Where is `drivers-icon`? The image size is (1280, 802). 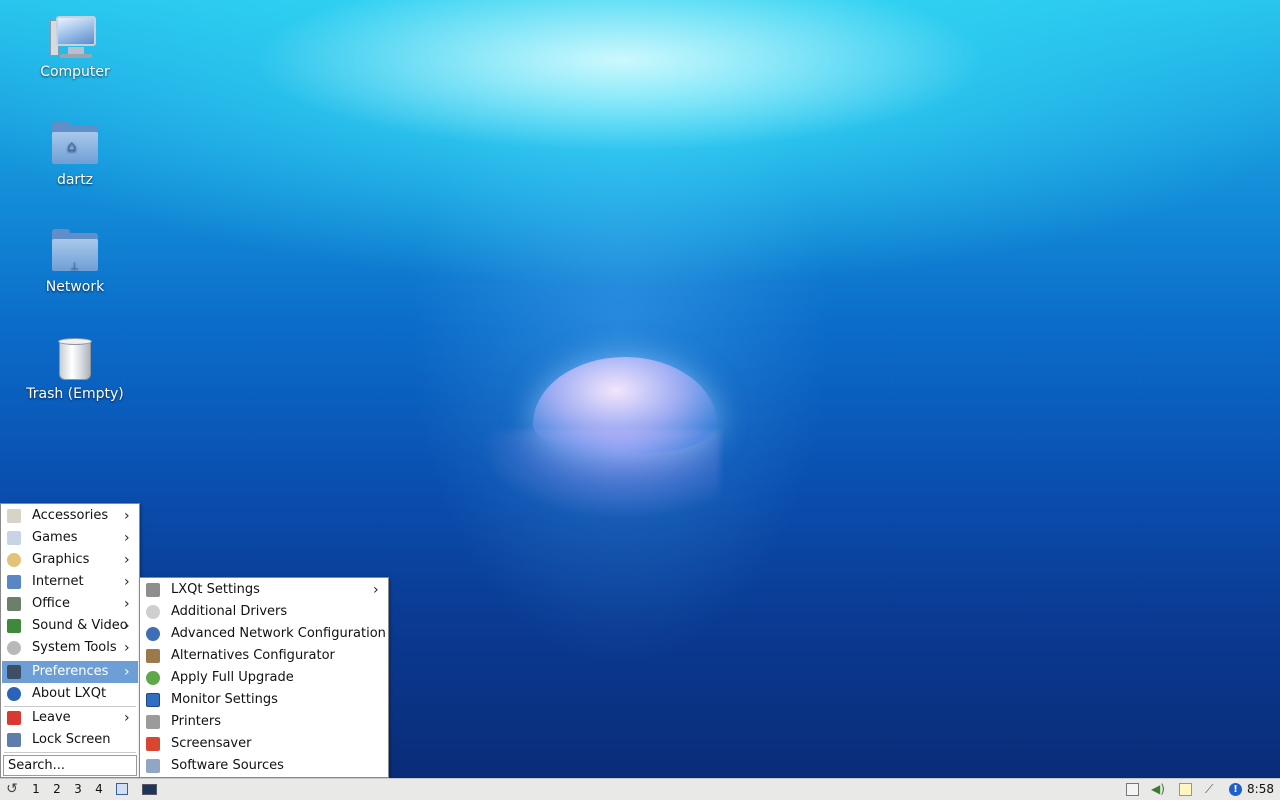 drivers-icon is located at coordinates (153, 612).